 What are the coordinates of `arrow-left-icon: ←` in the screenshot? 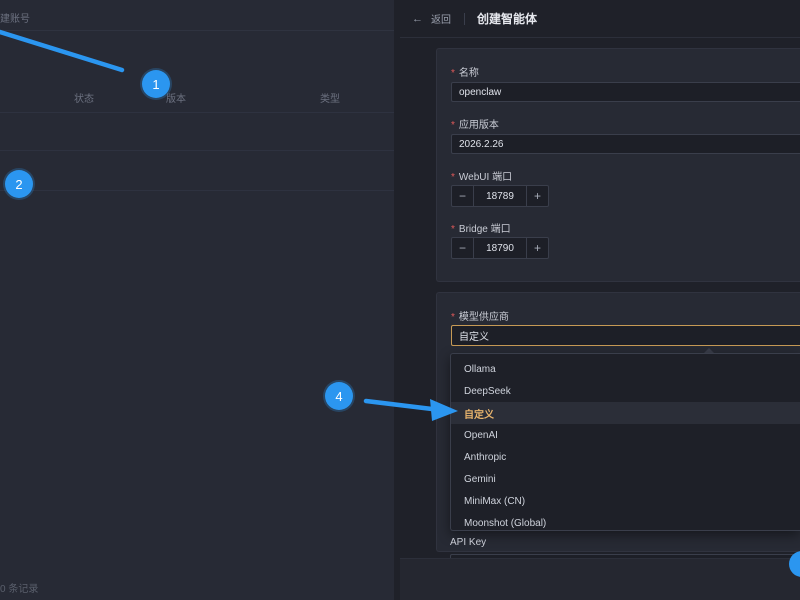 It's located at (417, 18).